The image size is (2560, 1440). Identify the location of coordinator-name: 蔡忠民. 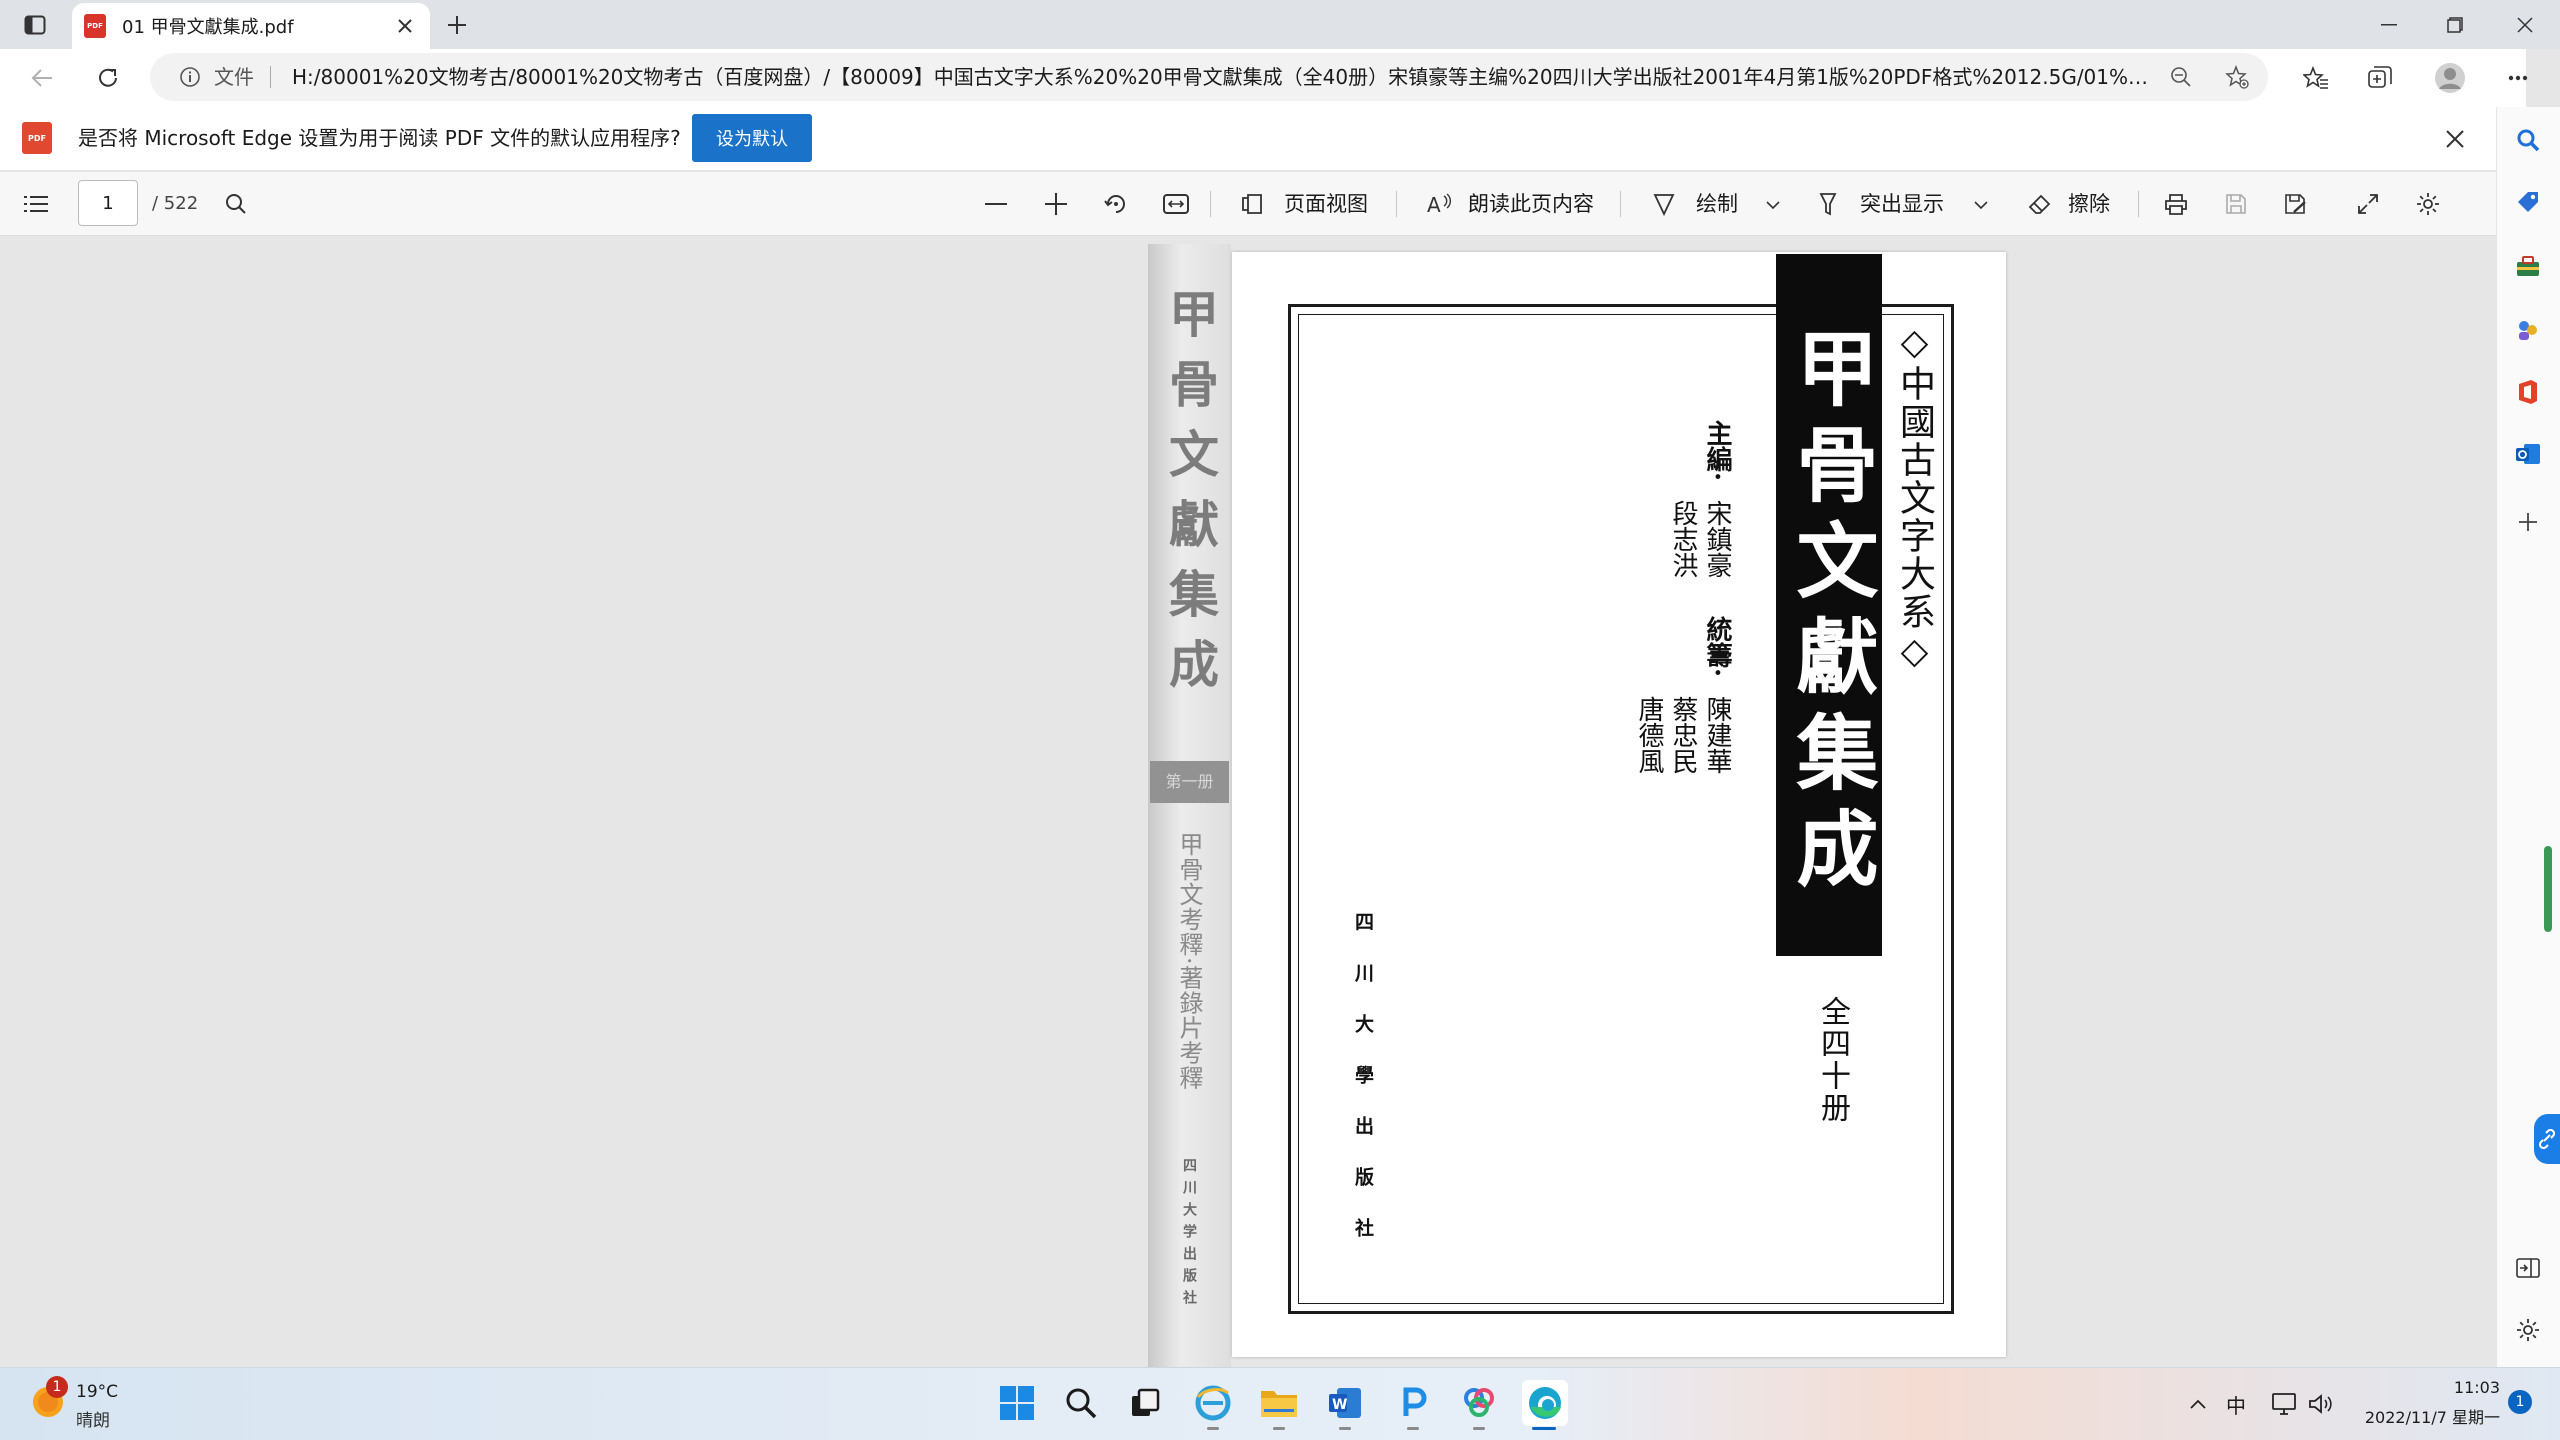
(1683, 735).